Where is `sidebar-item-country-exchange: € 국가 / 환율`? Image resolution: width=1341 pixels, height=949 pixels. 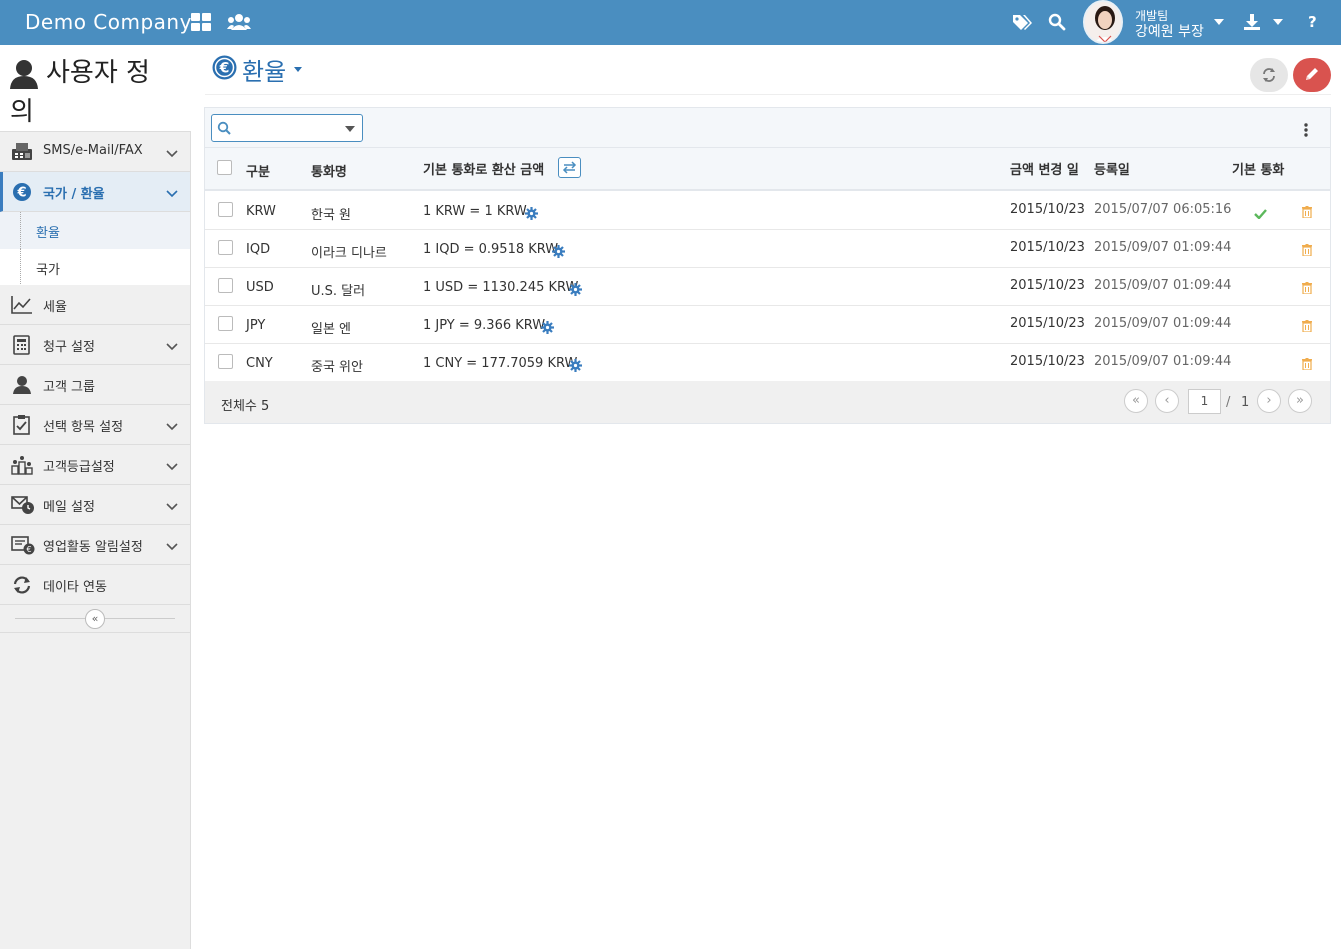
sidebar-item-country-exchange: € 국가 / 환율 is located at coordinates (95, 192).